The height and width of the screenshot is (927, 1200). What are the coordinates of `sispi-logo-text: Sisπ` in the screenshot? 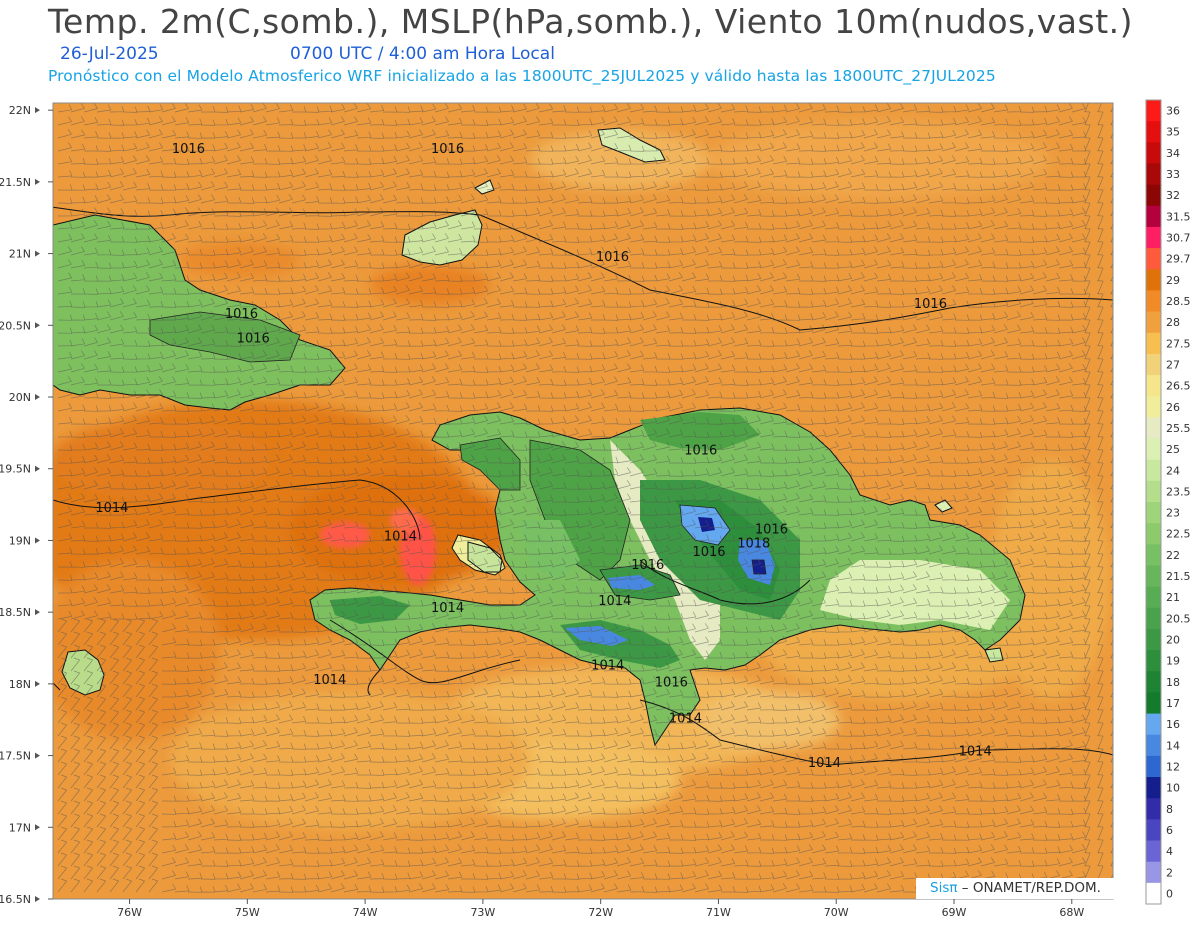 It's located at (944, 888).